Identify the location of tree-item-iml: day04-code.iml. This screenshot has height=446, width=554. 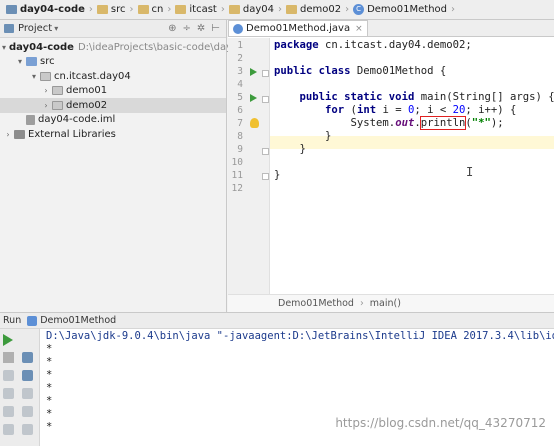
(113, 120).